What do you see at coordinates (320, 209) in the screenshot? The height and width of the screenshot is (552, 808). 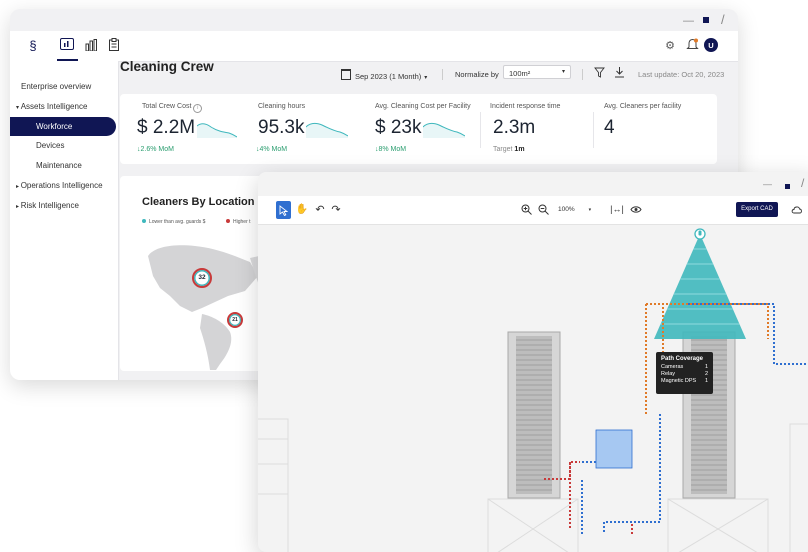 I see `undo-icon: ↶` at bounding box center [320, 209].